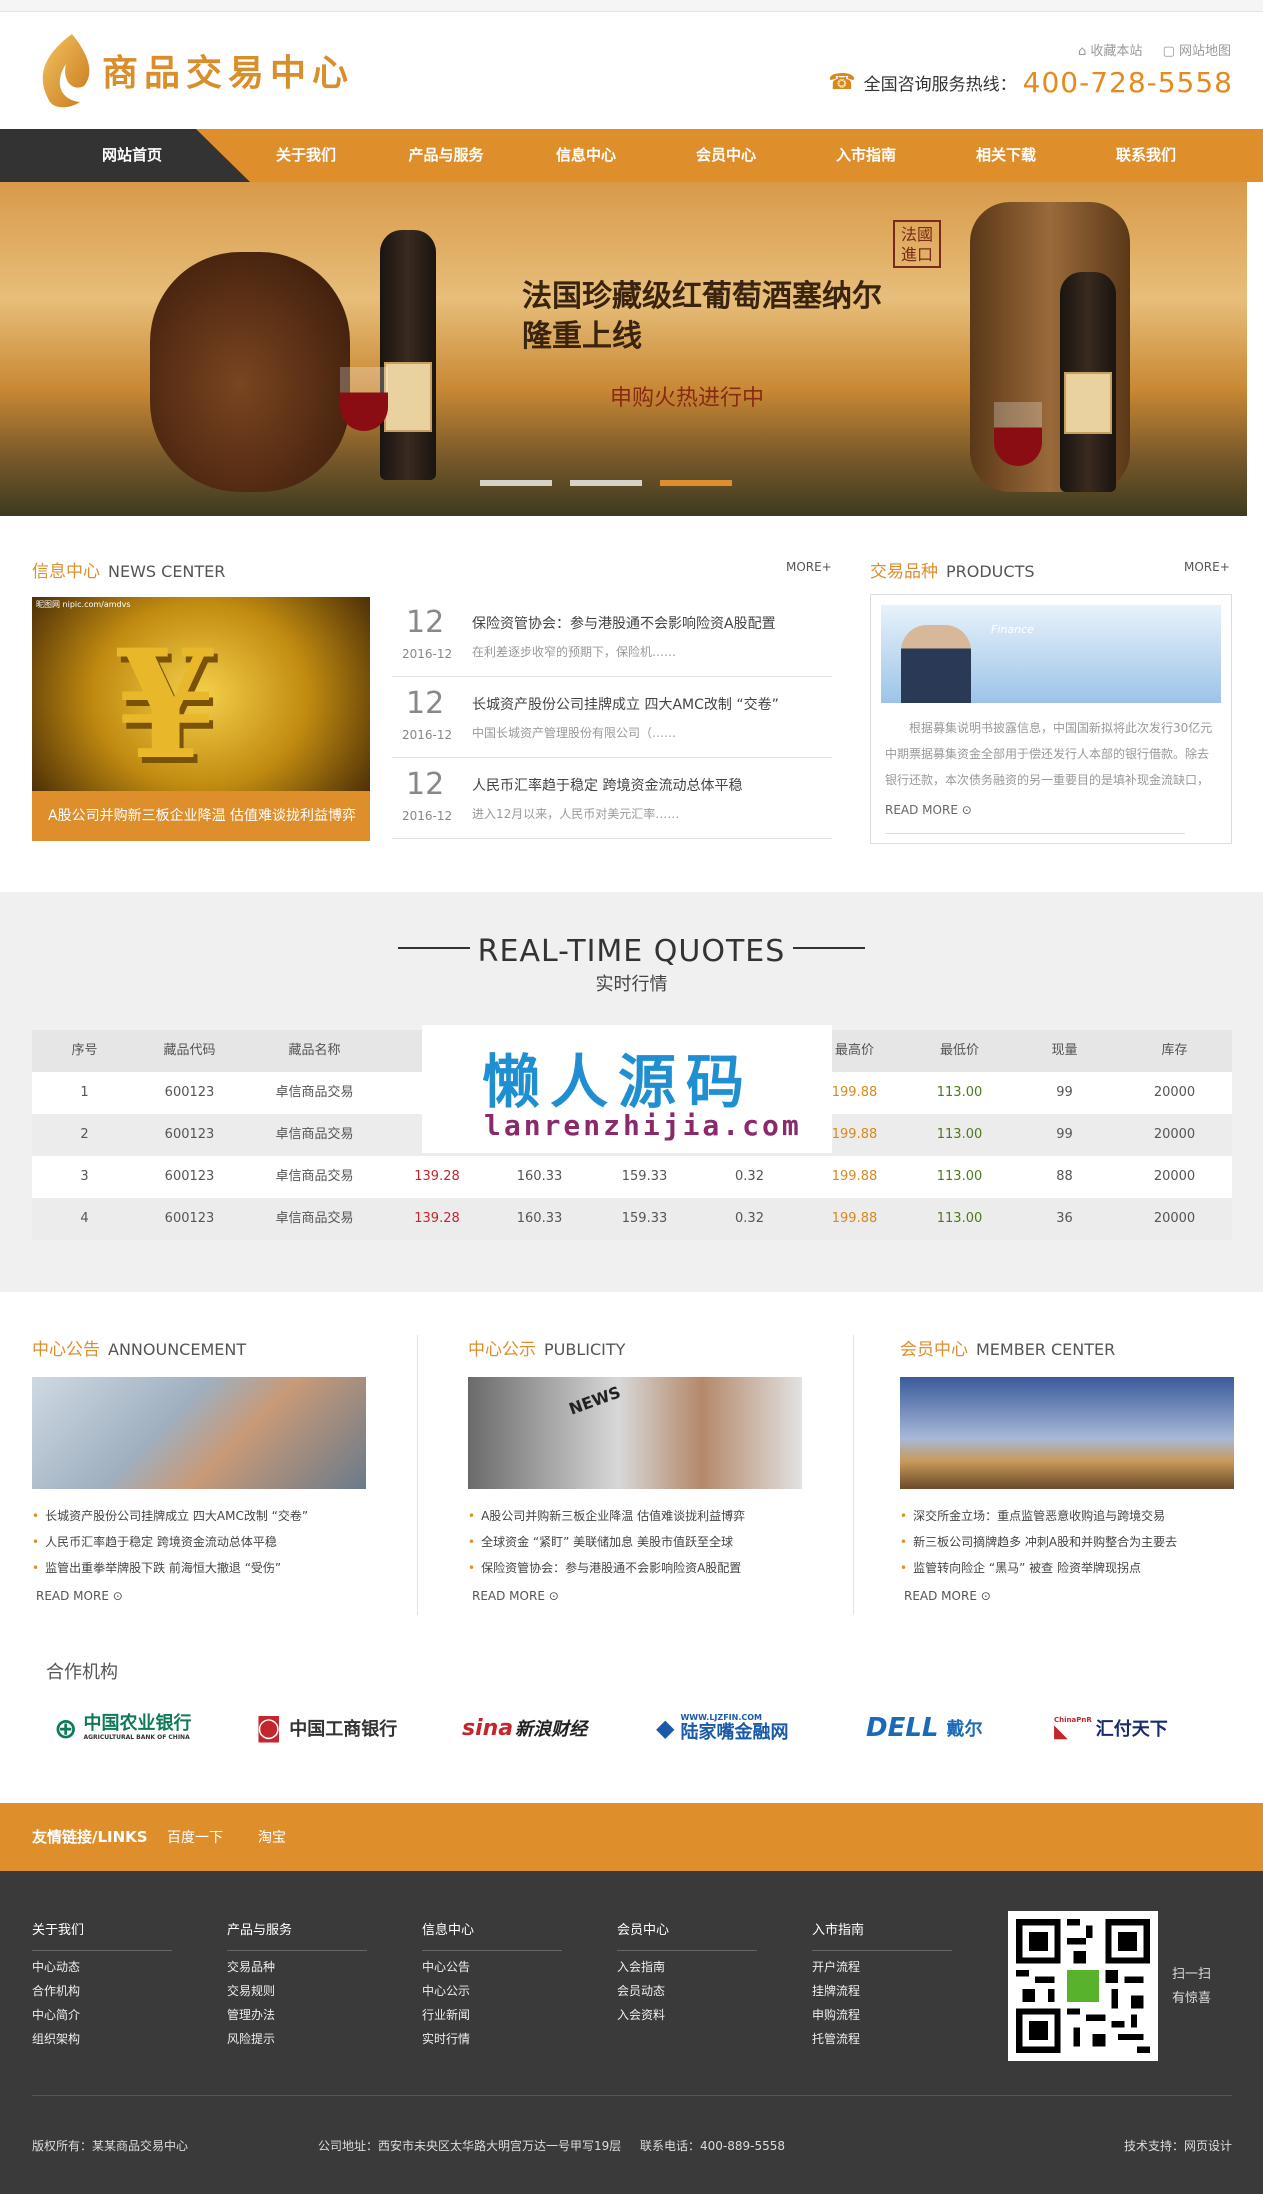 The height and width of the screenshot is (2194, 1263). Describe the element at coordinates (1051, 654) in the screenshot. I see `finance-image: Finance` at that location.